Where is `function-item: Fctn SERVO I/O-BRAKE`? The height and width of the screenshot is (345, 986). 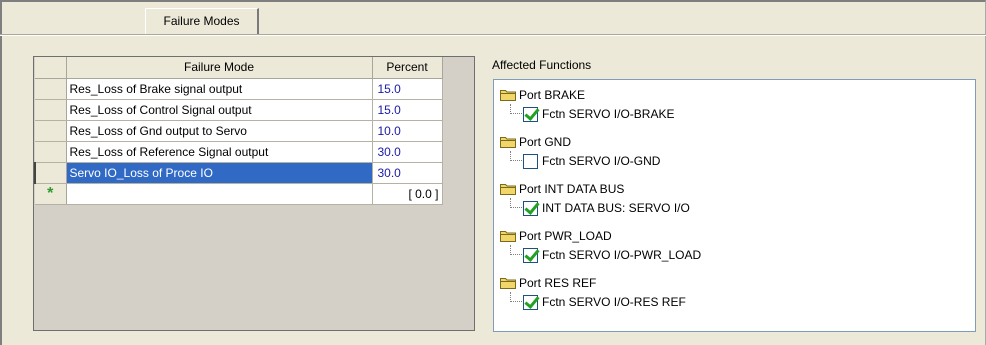 function-item: Fctn SERVO I/O-BRAKE is located at coordinates (587, 114).